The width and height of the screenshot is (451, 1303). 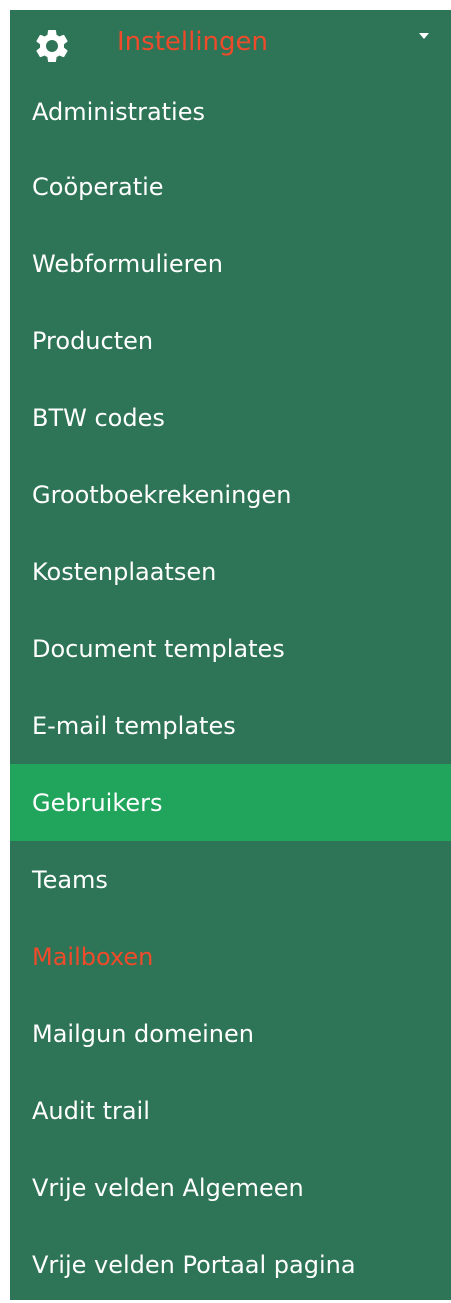 I want to click on sidebar-item-grootboekrekeningen: Grootboekrekeningen, so click(x=230, y=494).